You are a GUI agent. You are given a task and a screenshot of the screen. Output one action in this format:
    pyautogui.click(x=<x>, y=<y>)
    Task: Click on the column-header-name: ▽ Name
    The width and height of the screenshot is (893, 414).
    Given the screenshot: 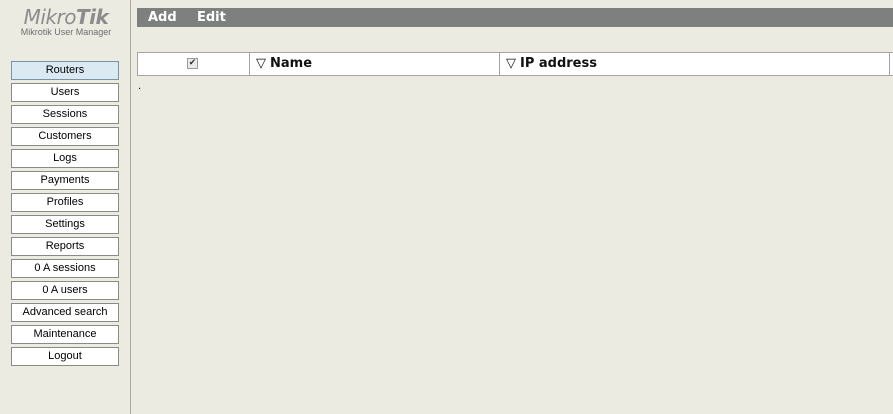 What is the action you would take?
    pyautogui.click(x=375, y=64)
    